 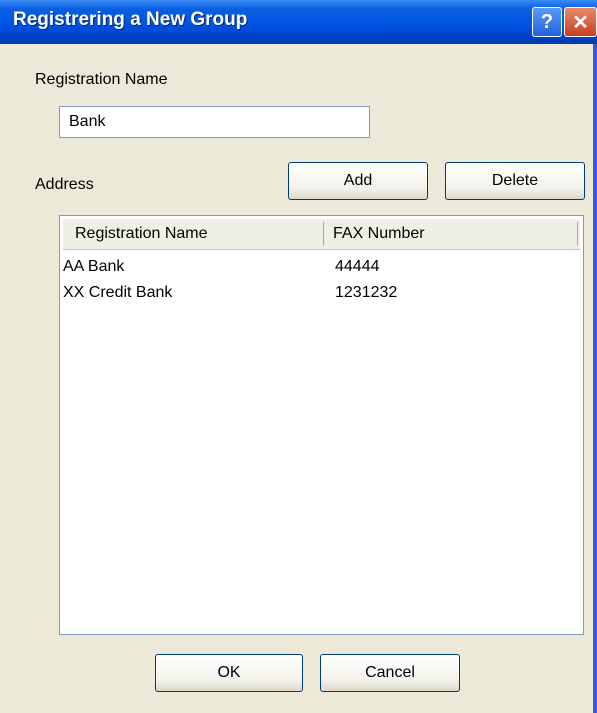 I want to click on window-title: Registrering a New Group, so click(x=130, y=19).